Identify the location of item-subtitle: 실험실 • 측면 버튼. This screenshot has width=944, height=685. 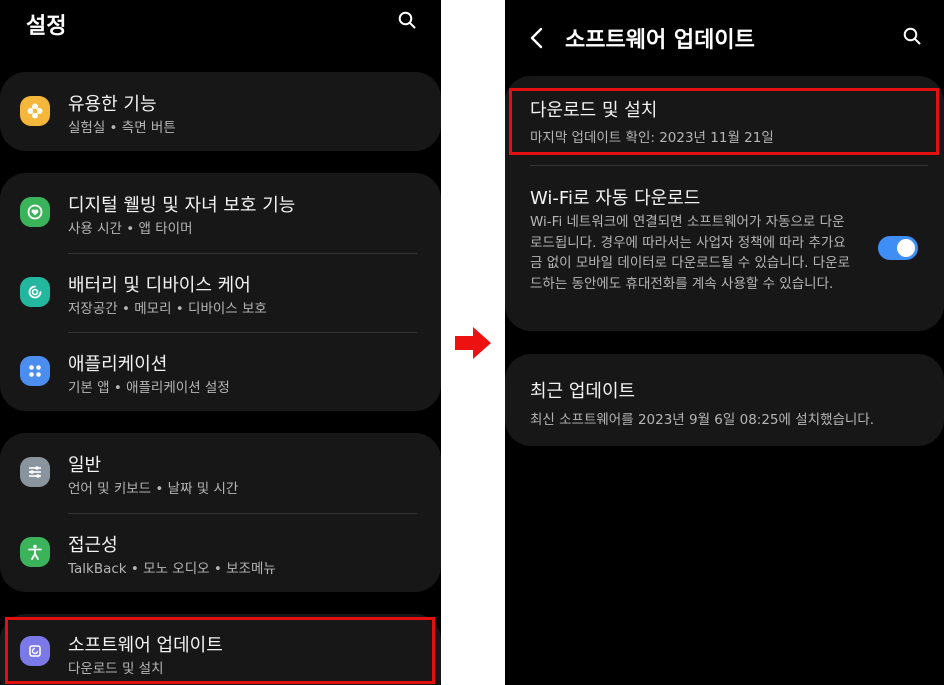
(122, 128).